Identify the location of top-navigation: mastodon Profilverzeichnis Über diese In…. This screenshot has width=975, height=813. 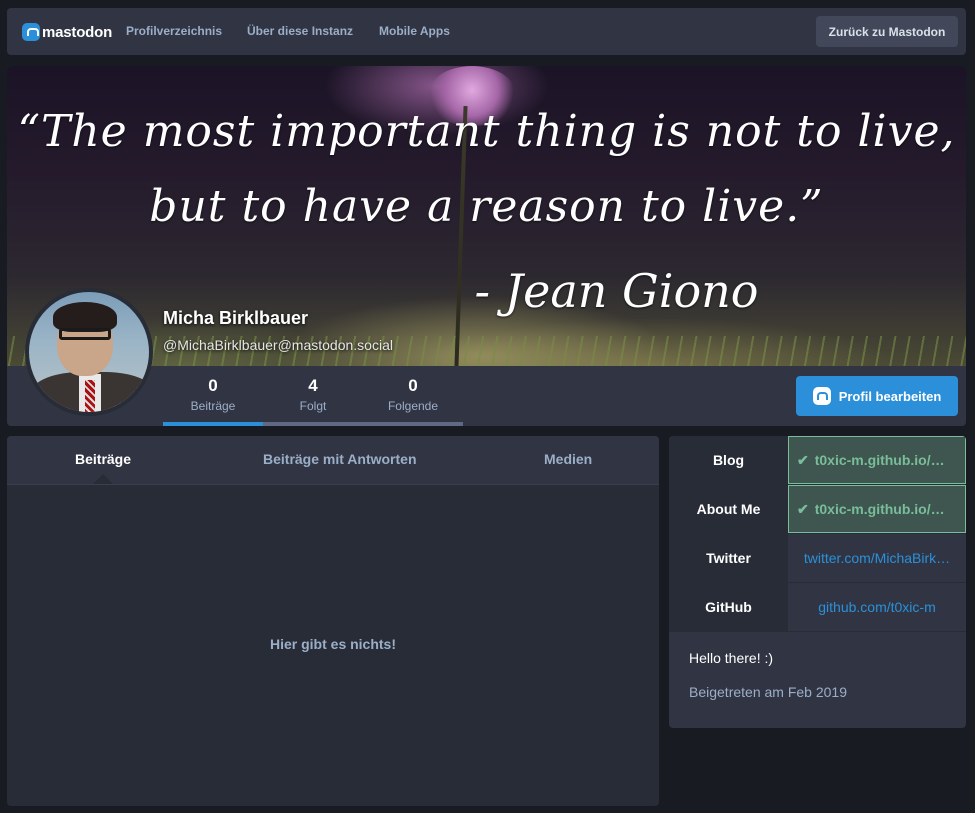
(486, 31).